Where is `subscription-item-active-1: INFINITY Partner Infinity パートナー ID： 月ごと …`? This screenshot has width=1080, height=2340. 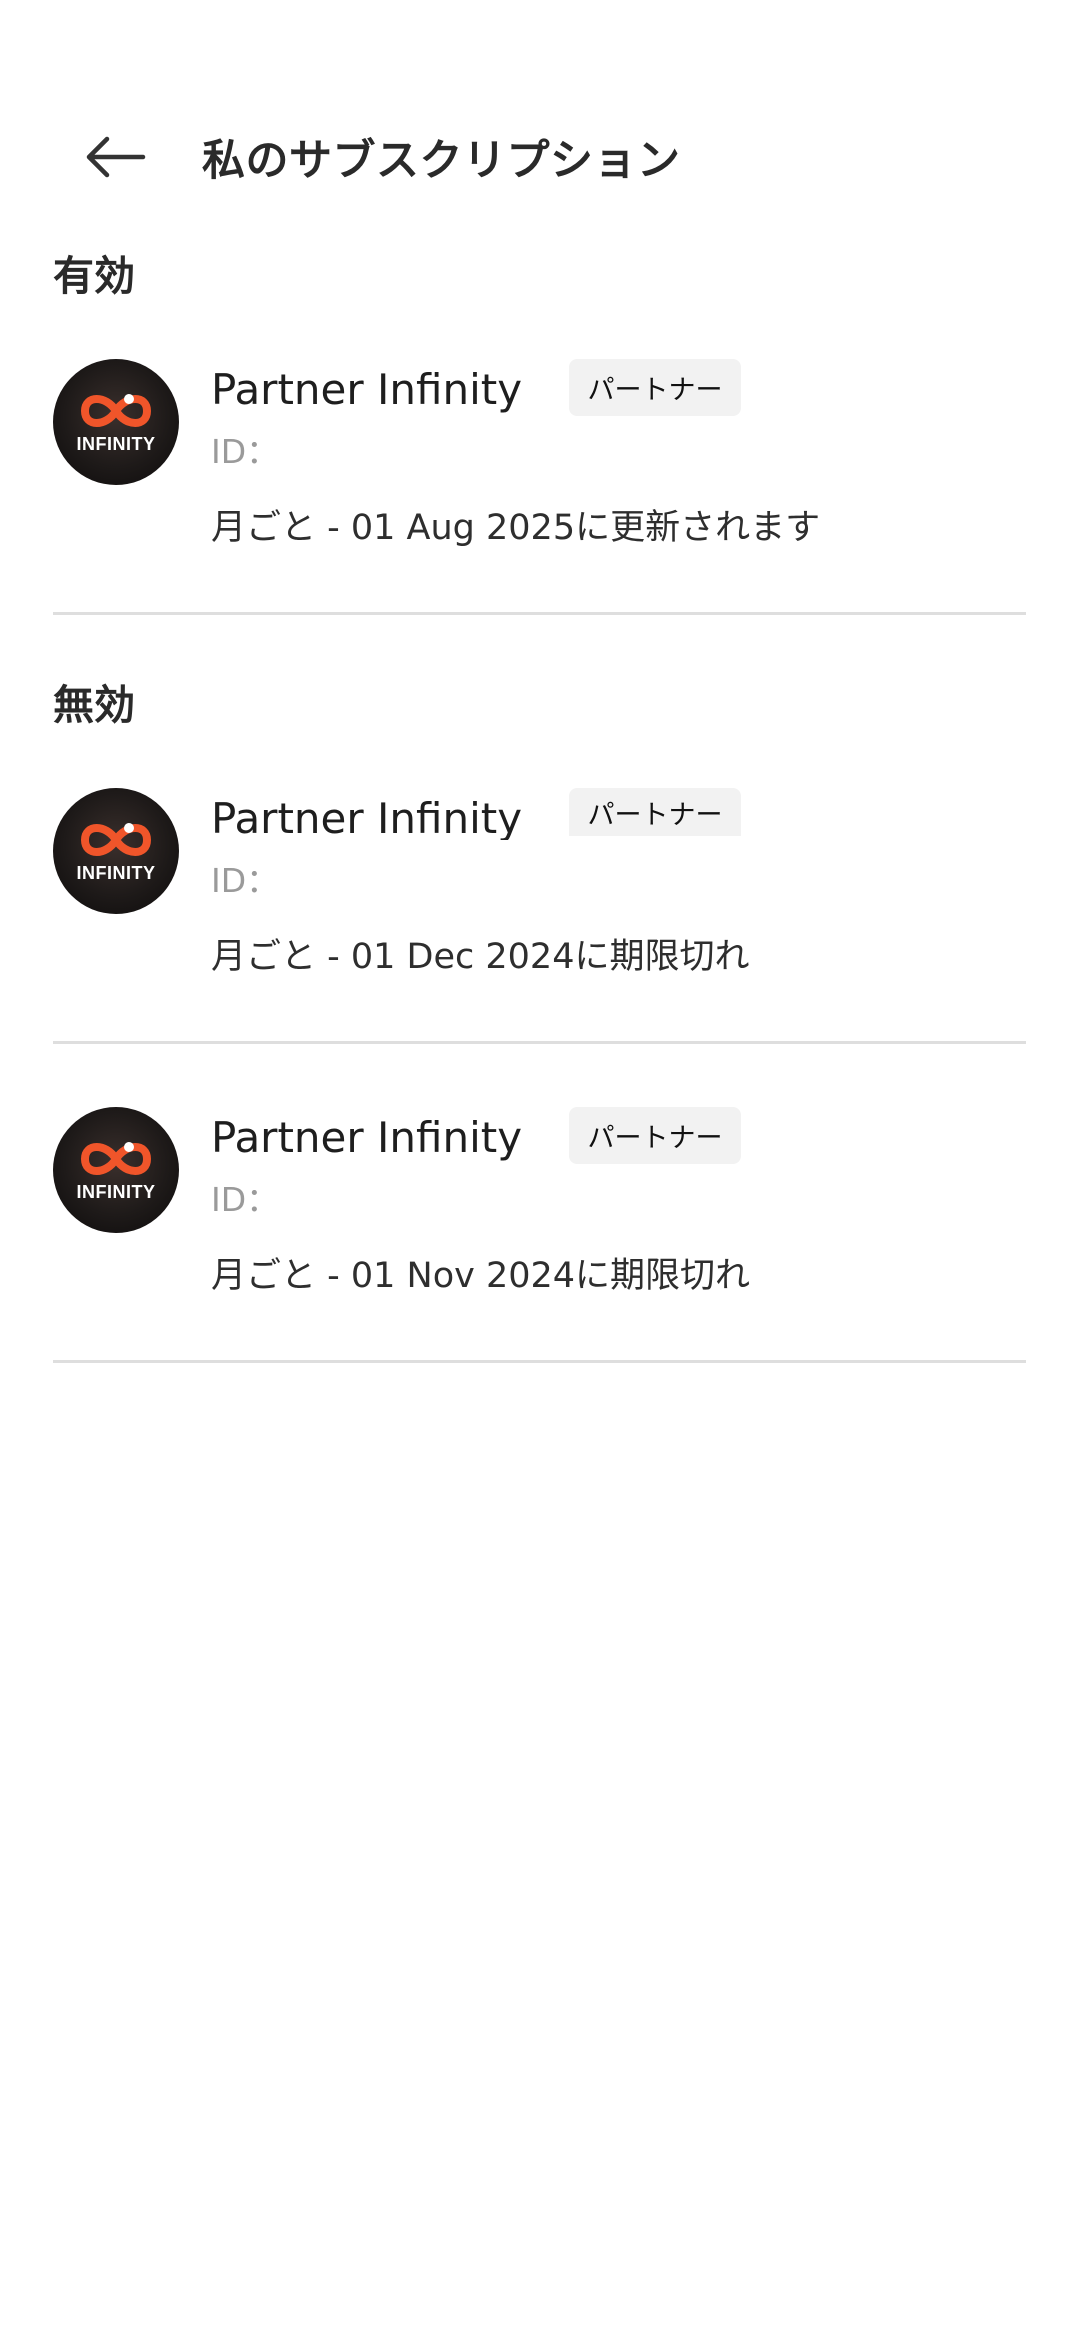 subscription-item-active-1: INFINITY Partner Infinity パートナー ID： 月ごと … is located at coordinates (540, 459).